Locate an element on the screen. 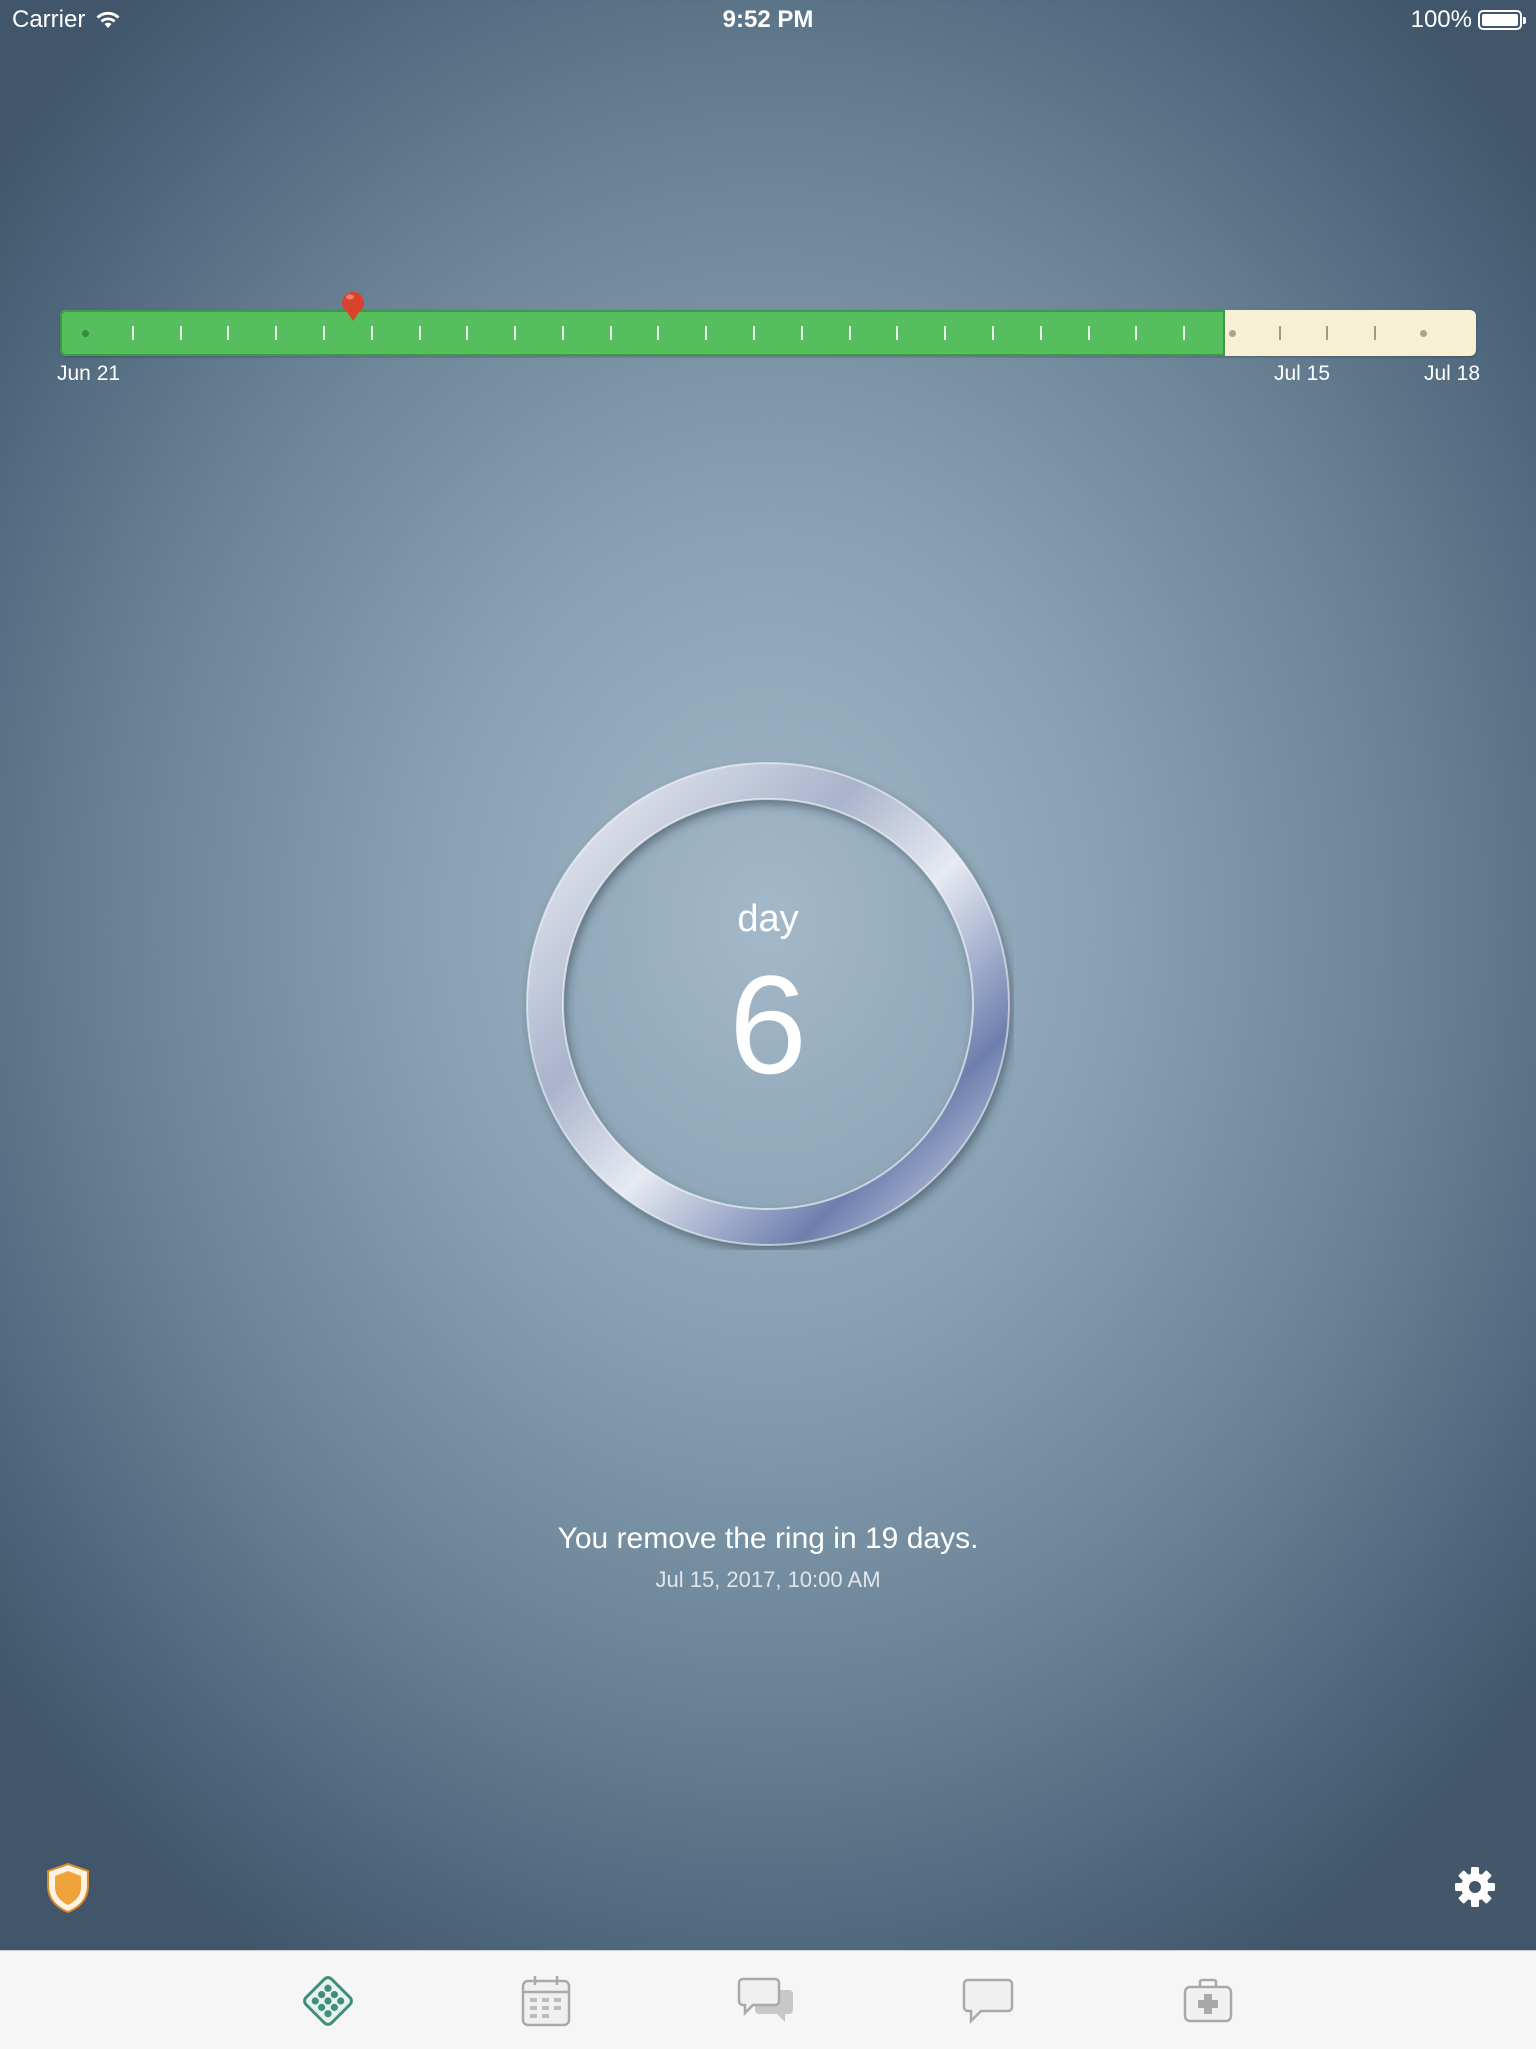  settings-button is located at coordinates (1475, 1887).